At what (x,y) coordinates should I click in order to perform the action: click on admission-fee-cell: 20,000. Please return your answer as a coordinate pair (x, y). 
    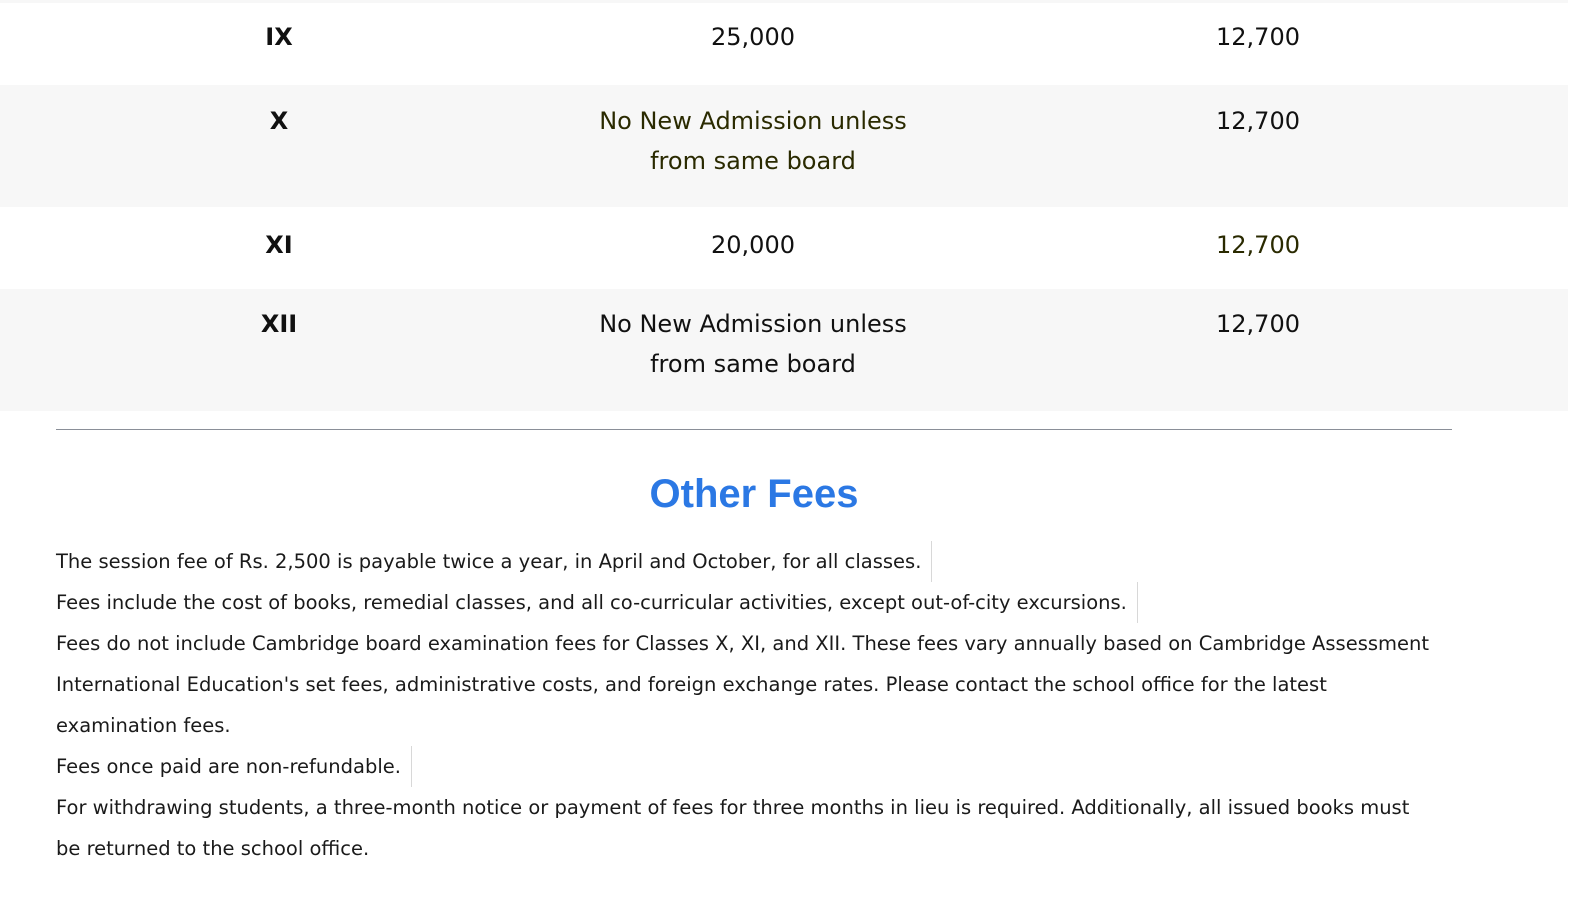
    Looking at the image, I should click on (753, 245).